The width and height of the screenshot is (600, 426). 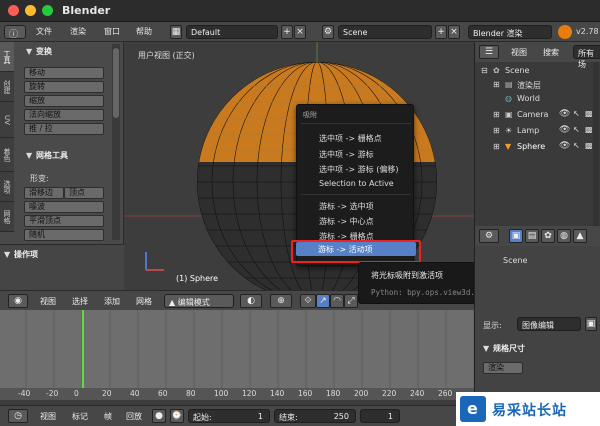 What do you see at coordinates (551, 52) in the screenshot?
I see `outliner-menu-search: 搜索` at bounding box center [551, 52].